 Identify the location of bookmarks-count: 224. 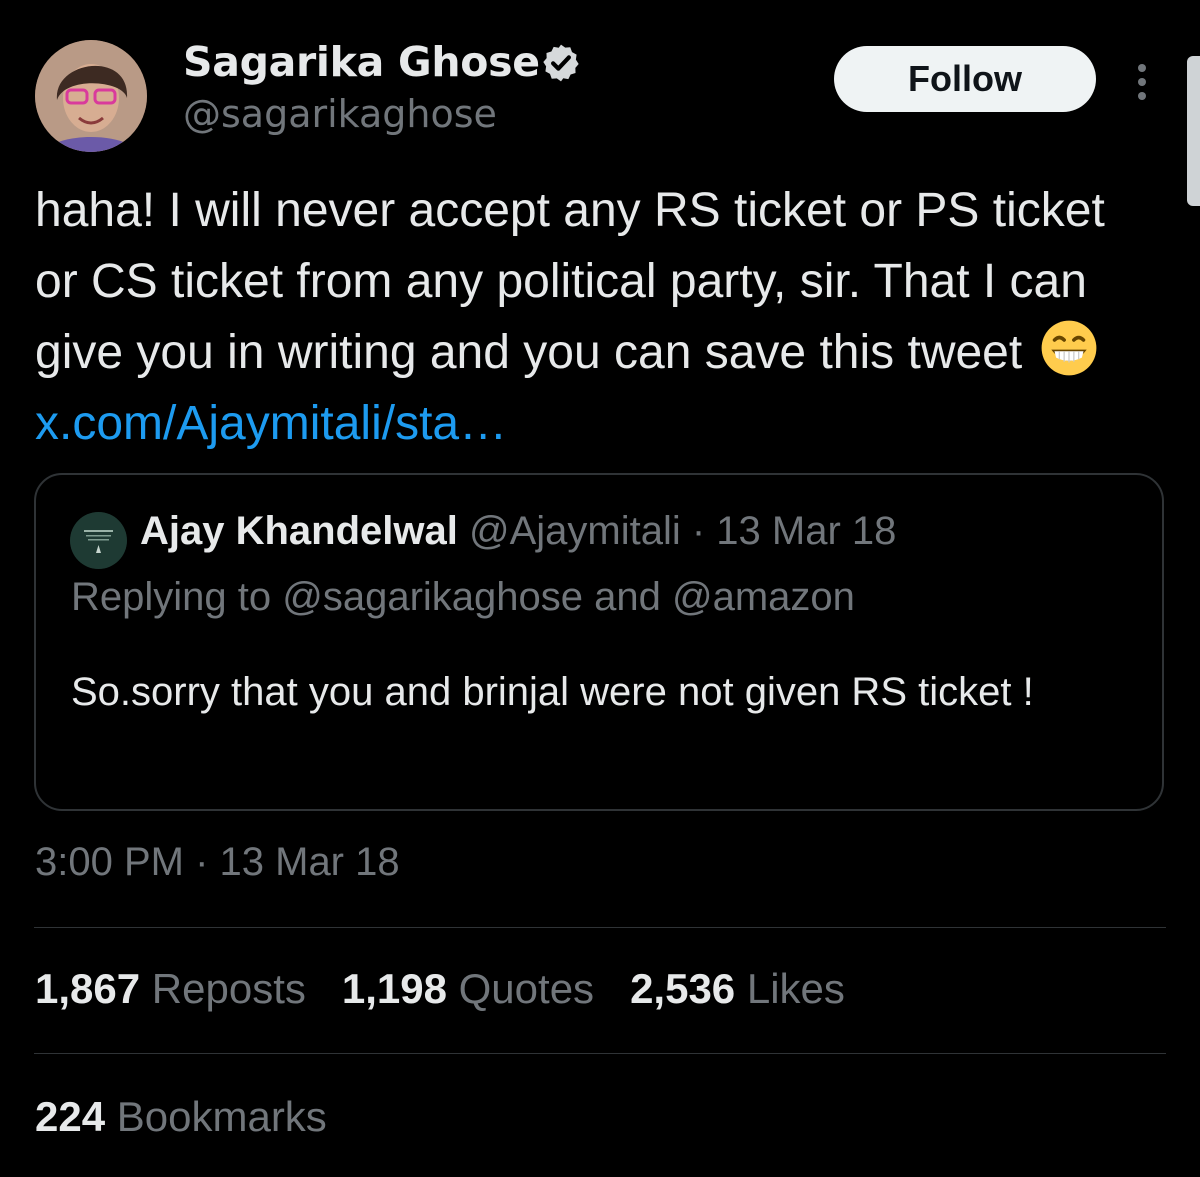
(70, 1116).